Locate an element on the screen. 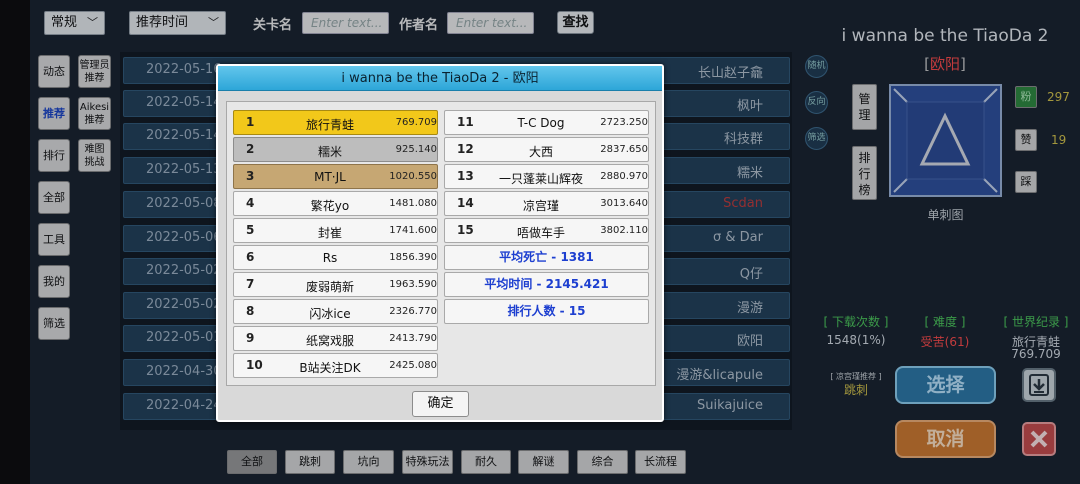  rank-name: 大西 is located at coordinates (540, 152).